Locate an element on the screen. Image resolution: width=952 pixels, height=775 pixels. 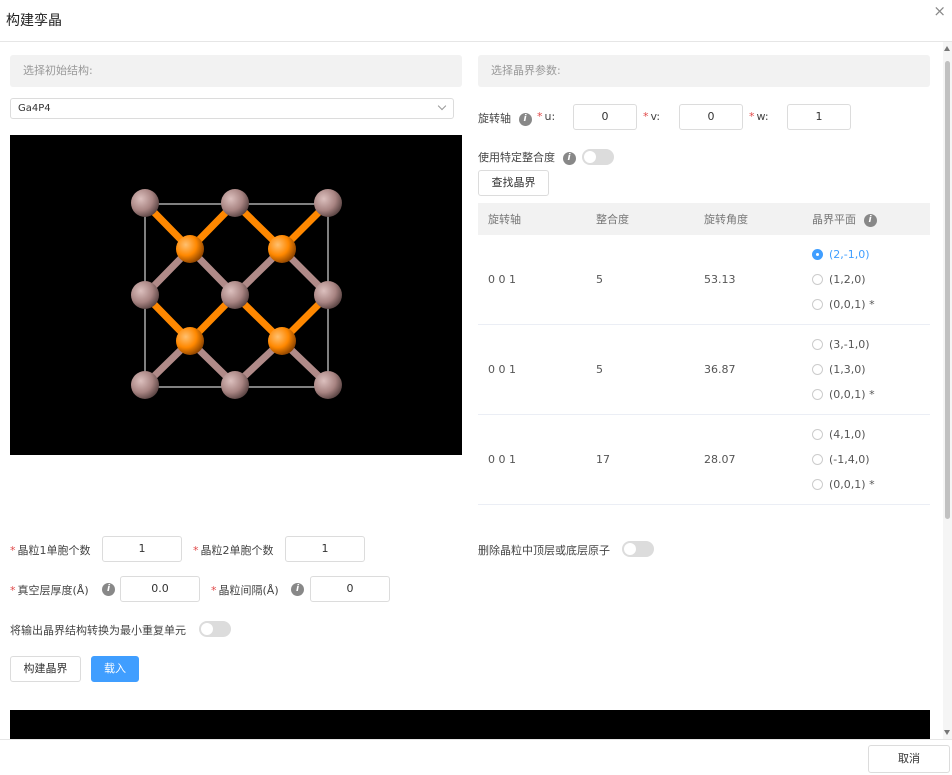
cancel-button: 取消 is located at coordinates (909, 759).